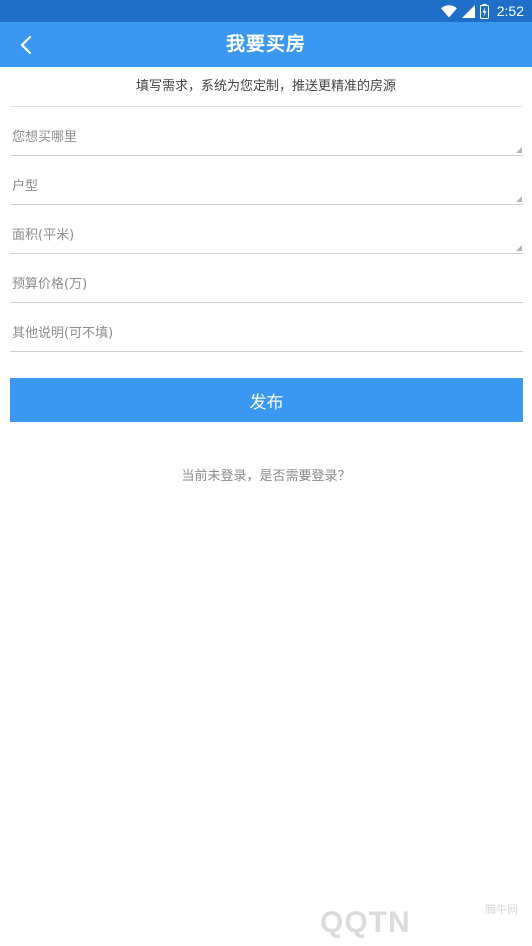 The height and width of the screenshot is (946, 532). I want to click on status-icons: 2:52, so click(482, 11).